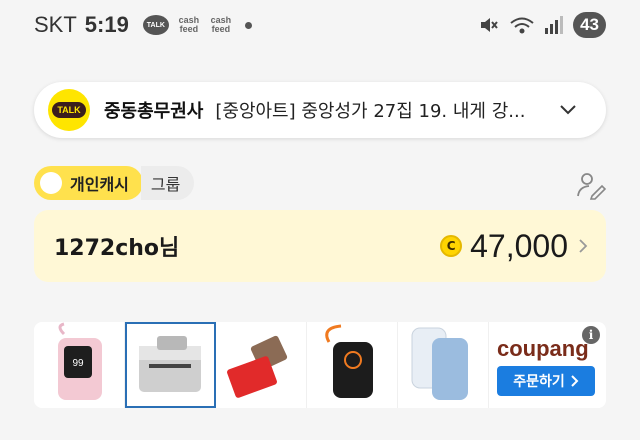  I want to click on status-right: 43, so click(542, 25).